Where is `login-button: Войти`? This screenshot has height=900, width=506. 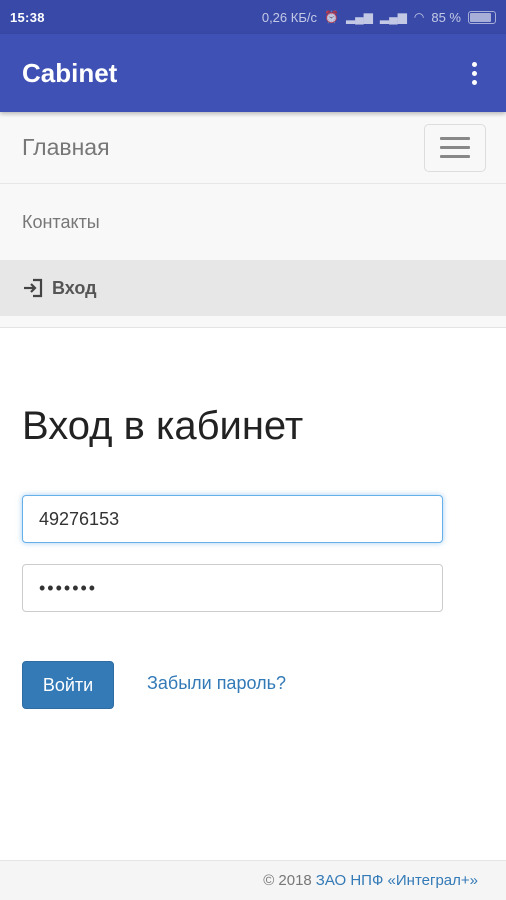 login-button: Войти is located at coordinates (68, 685).